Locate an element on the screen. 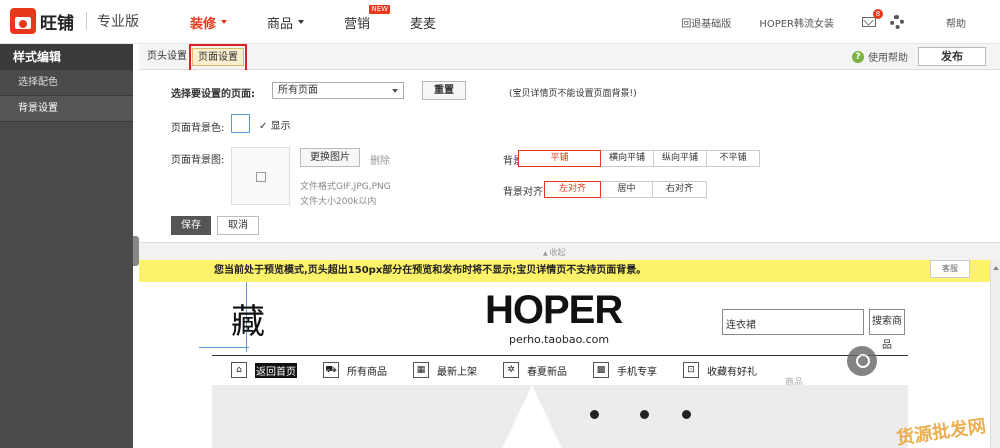 The width and height of the screenshot is (1000, 448). align-option-right: 右对齐 is located at coordinates (679, 189).